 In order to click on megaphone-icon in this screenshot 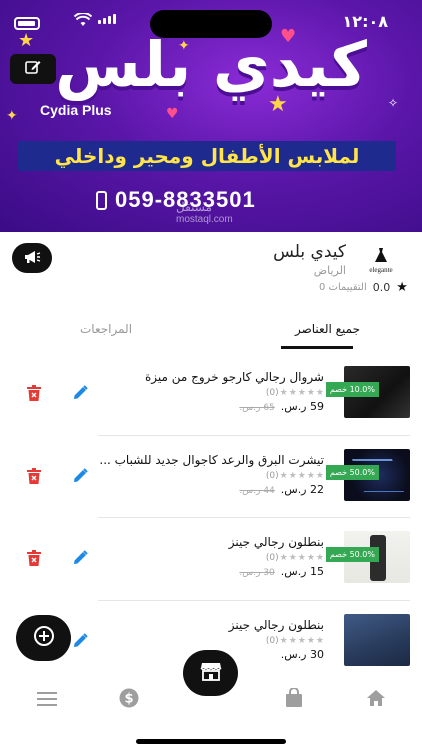, I will do `click(32, 258)`.